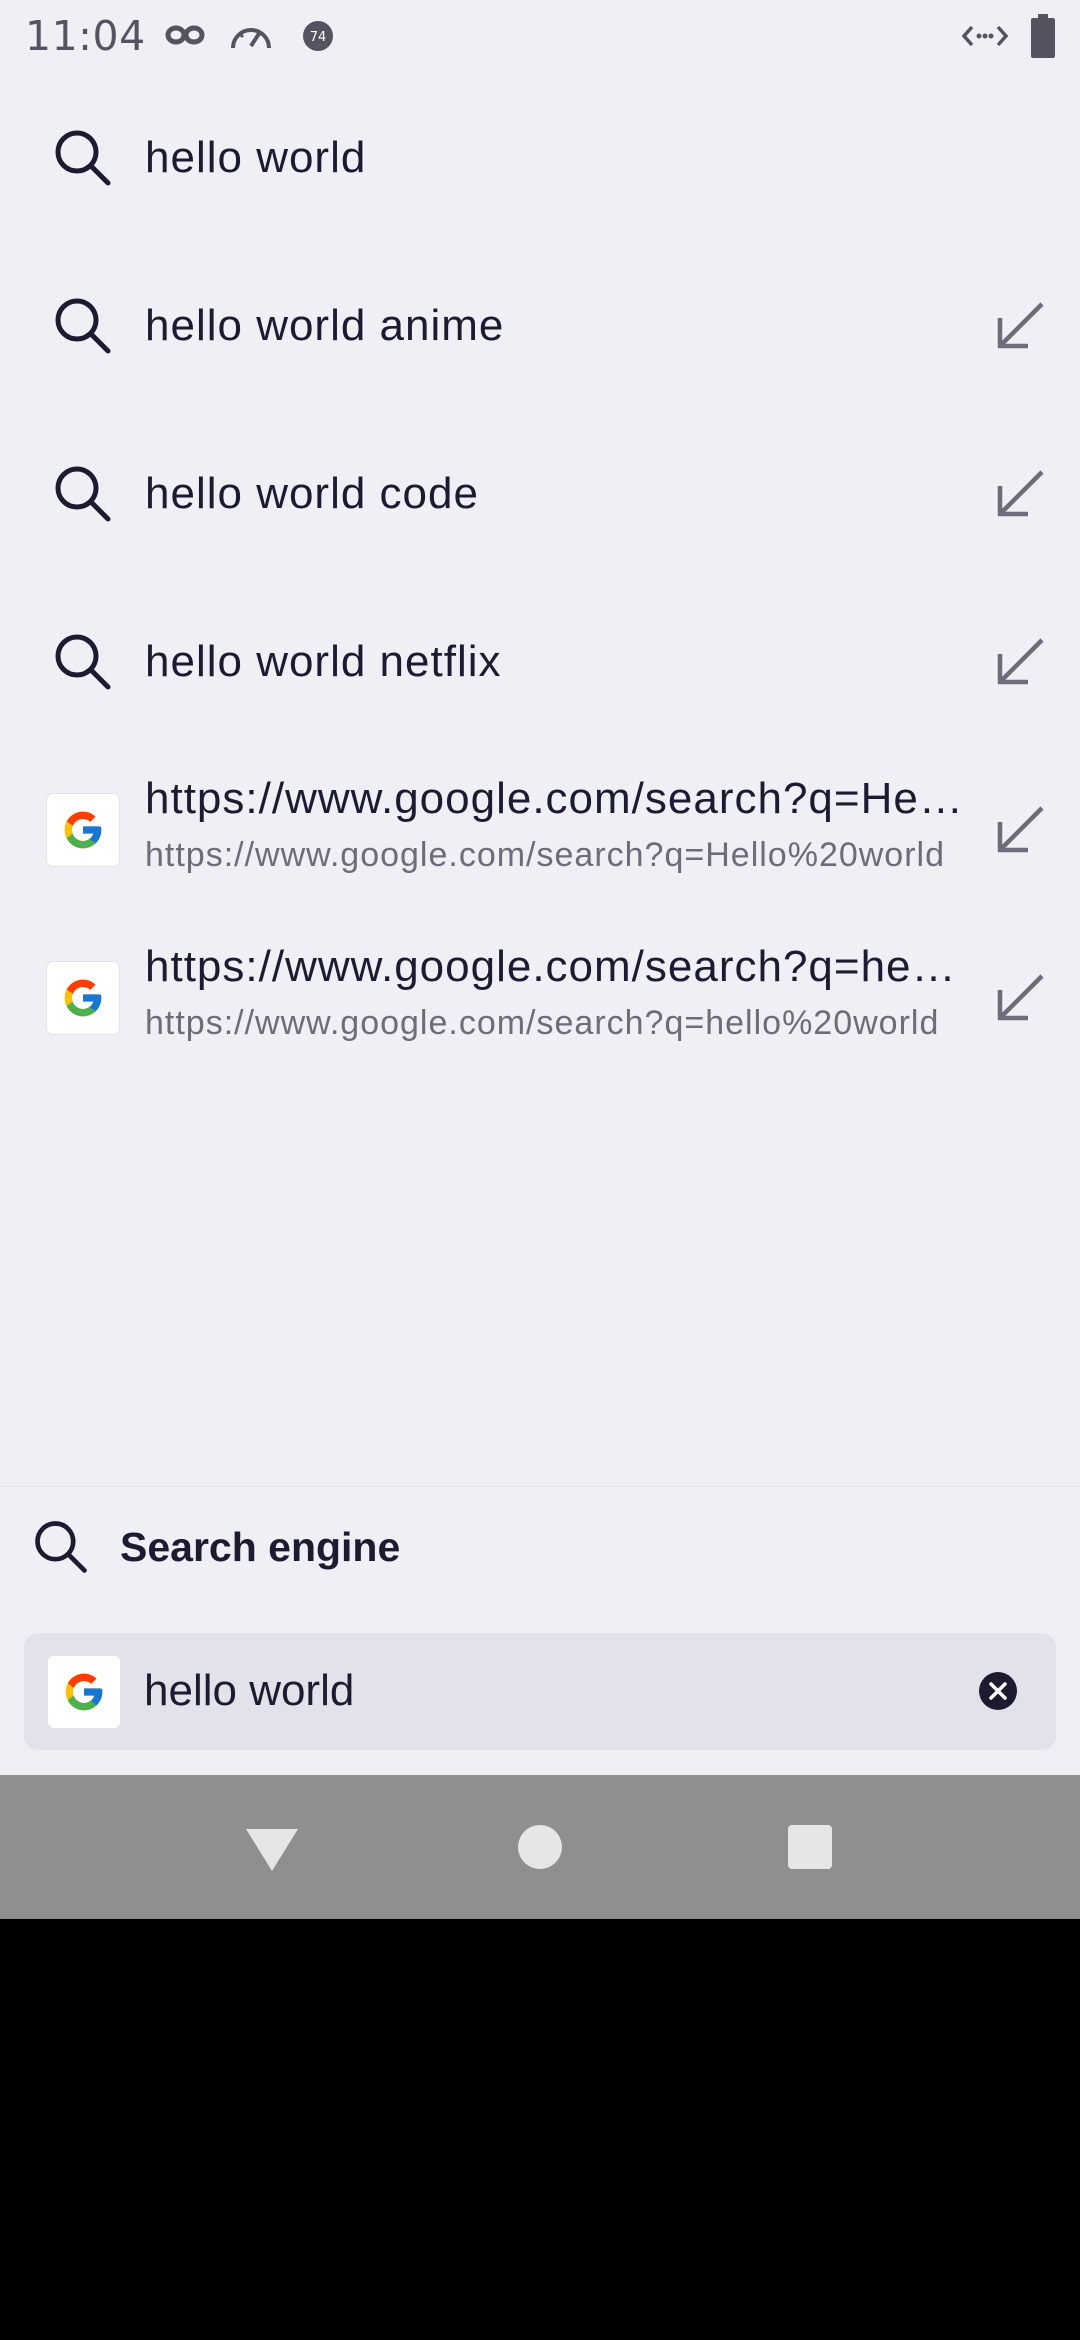 The width and height of the screenshot is (1080, 2340). Describe the element at coordinates (256, 157) in the screenshot. I see `suggestion-text: hello world` at that location.